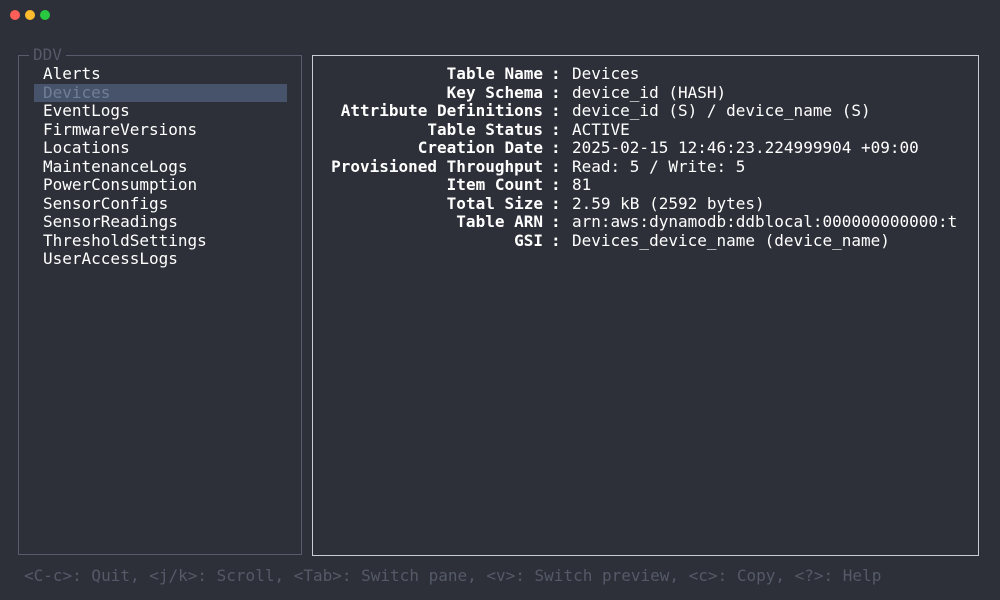 Image resolution: width=1000 pixels, height=600 pixels. Describe the element at coordinates (160, 111) in the screenshot. I see `table-list-item: EventLogs` at that location.